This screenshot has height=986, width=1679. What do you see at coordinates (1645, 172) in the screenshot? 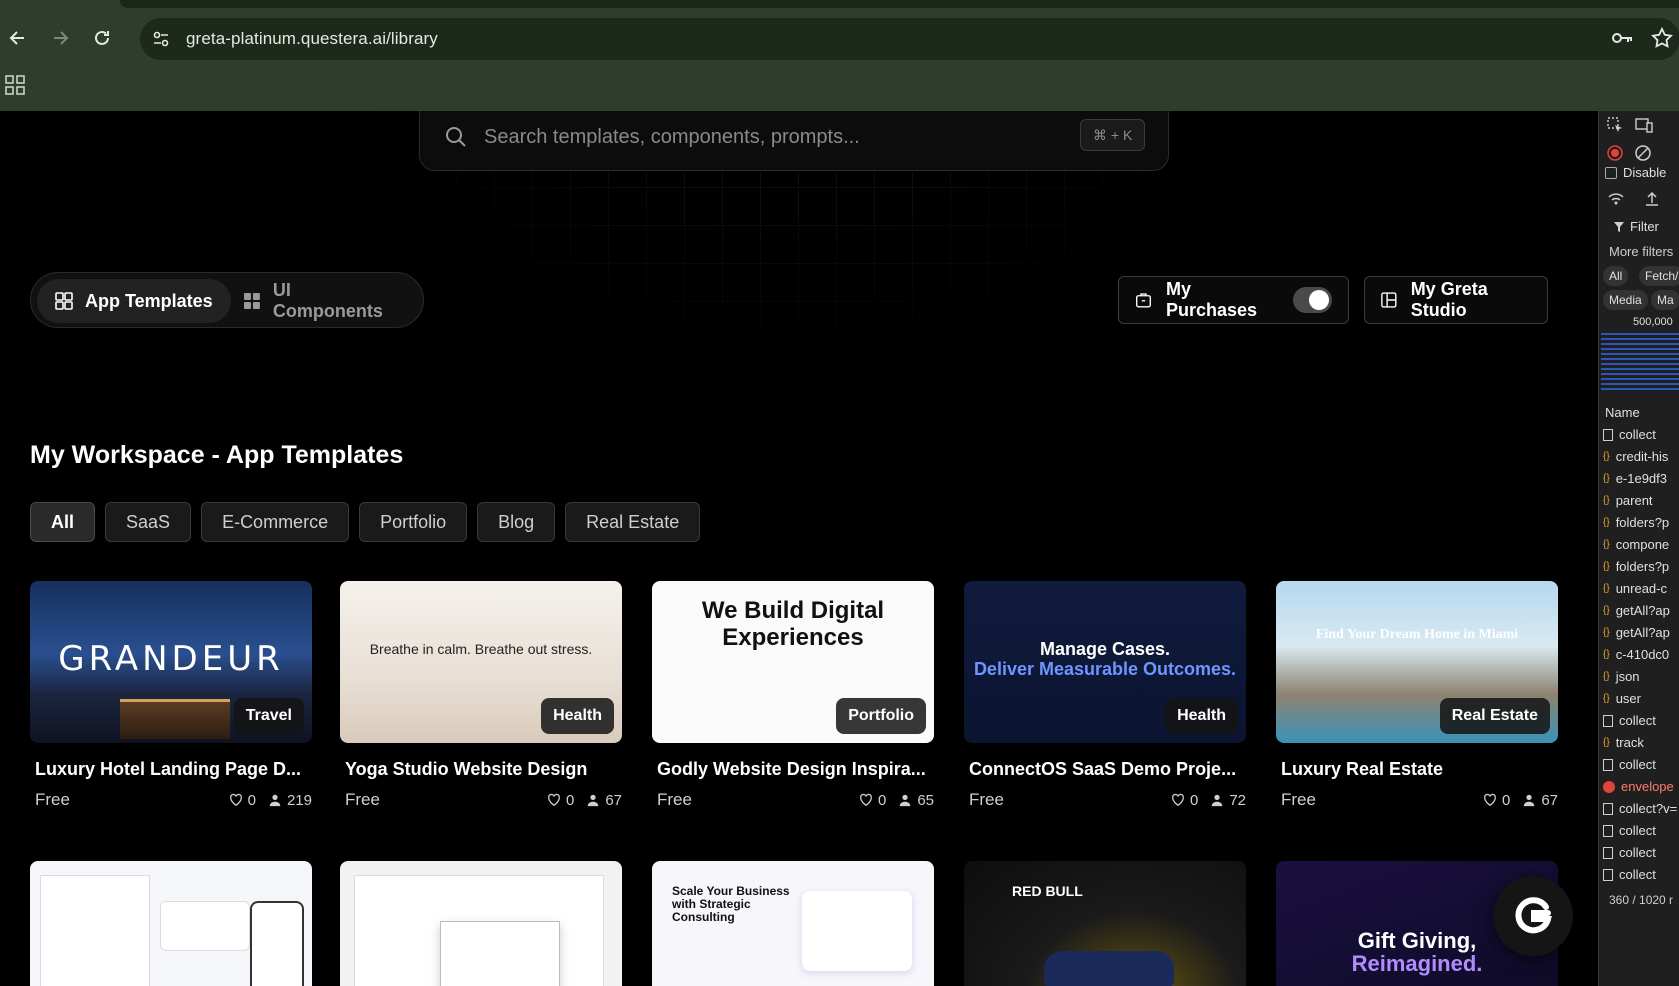
I see `disable-cache-label: Disable` at bounding box center [1645, 172].